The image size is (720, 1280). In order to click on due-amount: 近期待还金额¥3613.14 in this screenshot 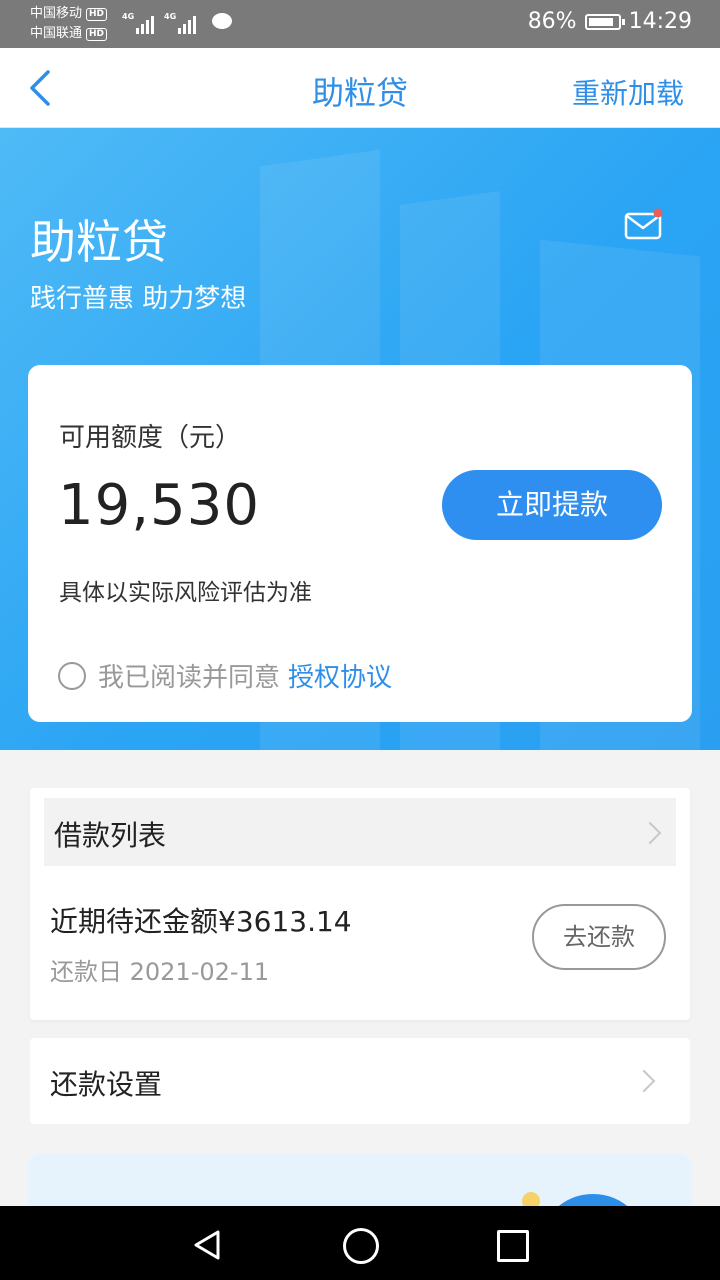, I will do `click(201, 921)`.